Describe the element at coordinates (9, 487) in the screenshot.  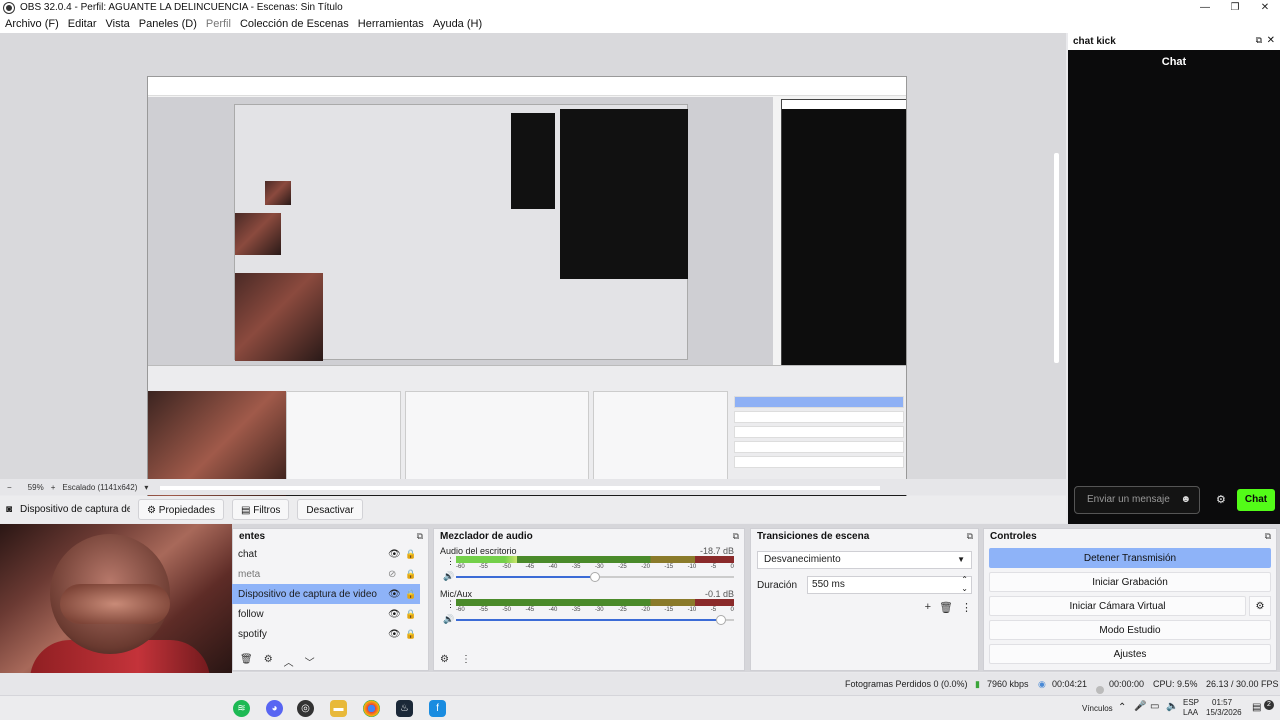
I see `zoom-out-icon: −` at that location.